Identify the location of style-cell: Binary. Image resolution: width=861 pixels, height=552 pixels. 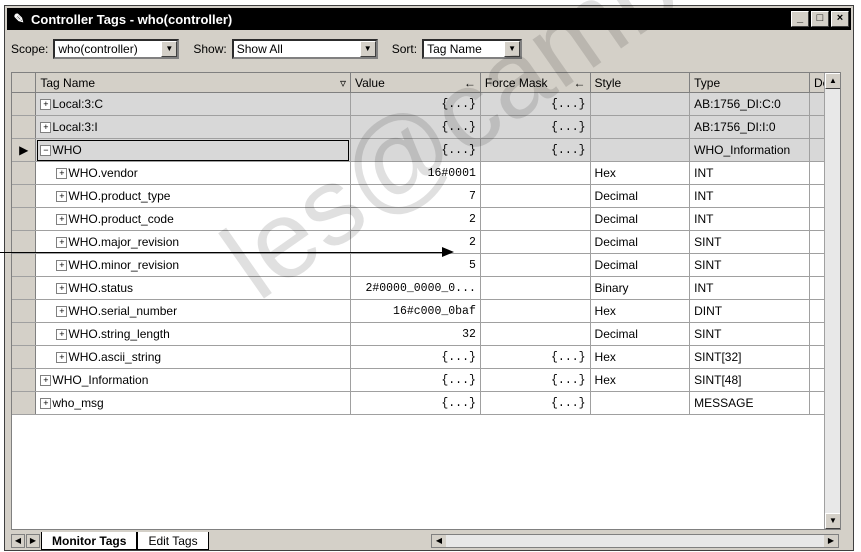
(640, 288).